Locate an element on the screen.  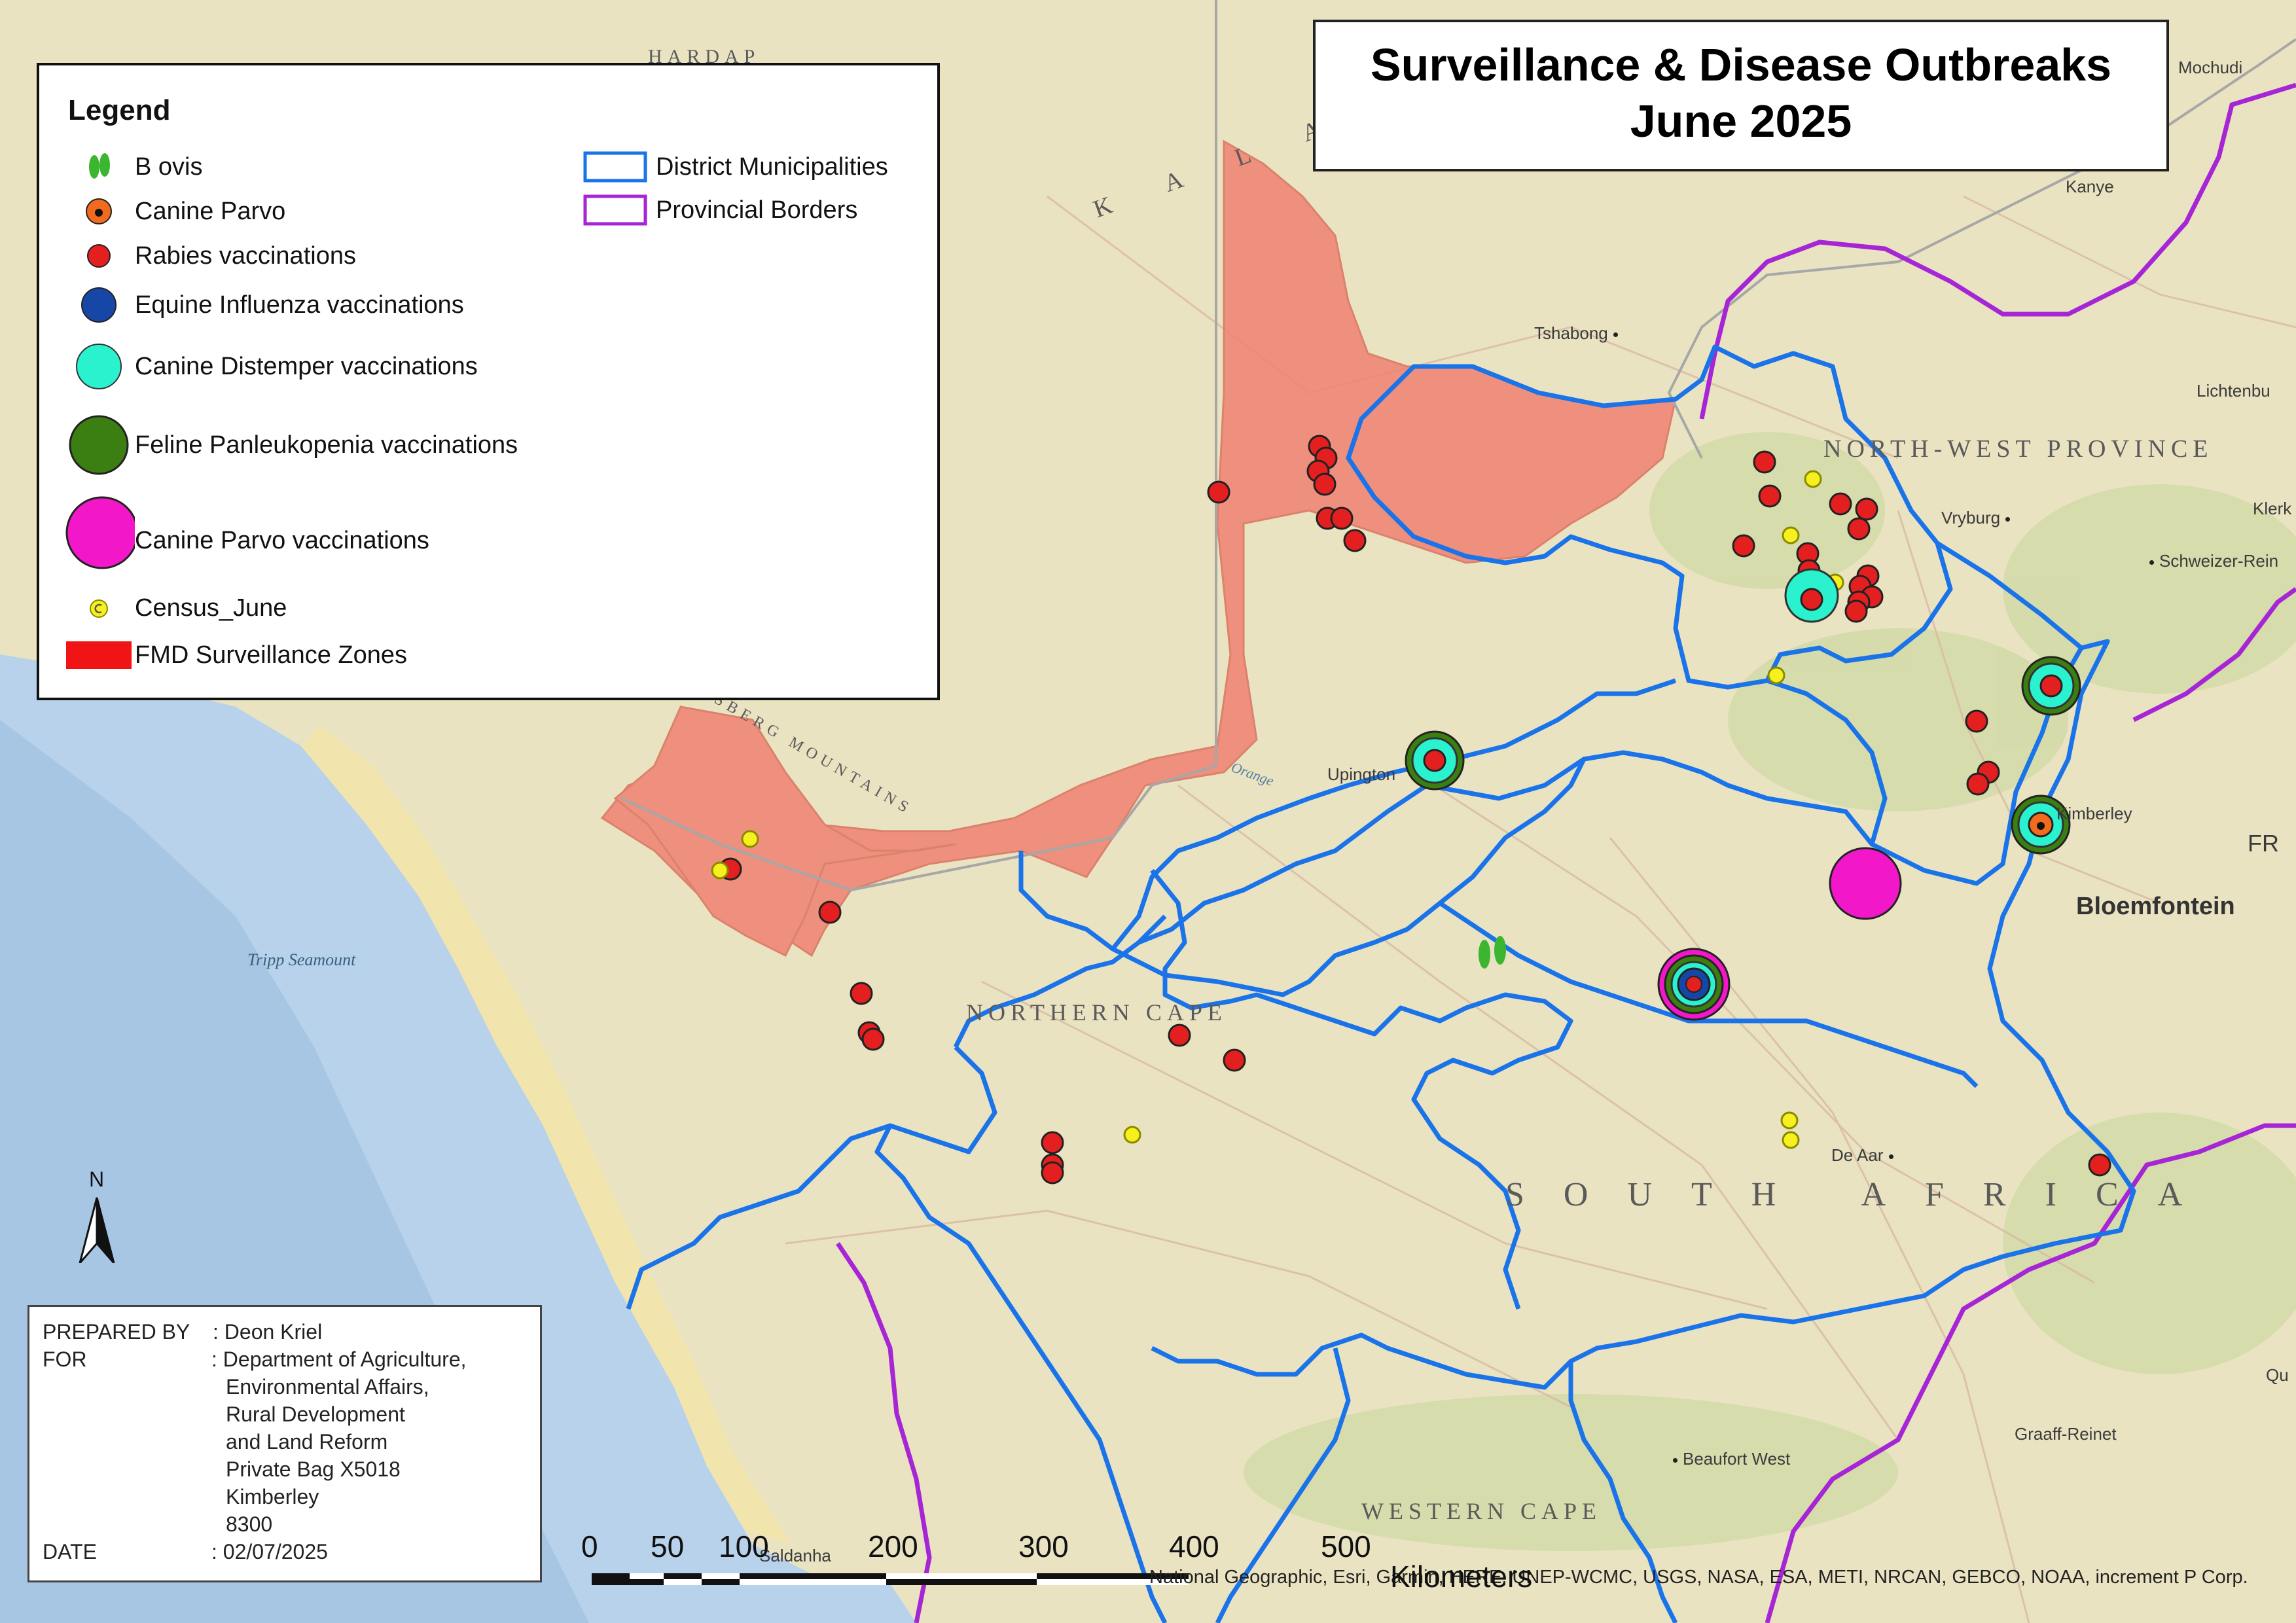
legend-item-b-ovis: B ovis is located at coordinates (132, 167).